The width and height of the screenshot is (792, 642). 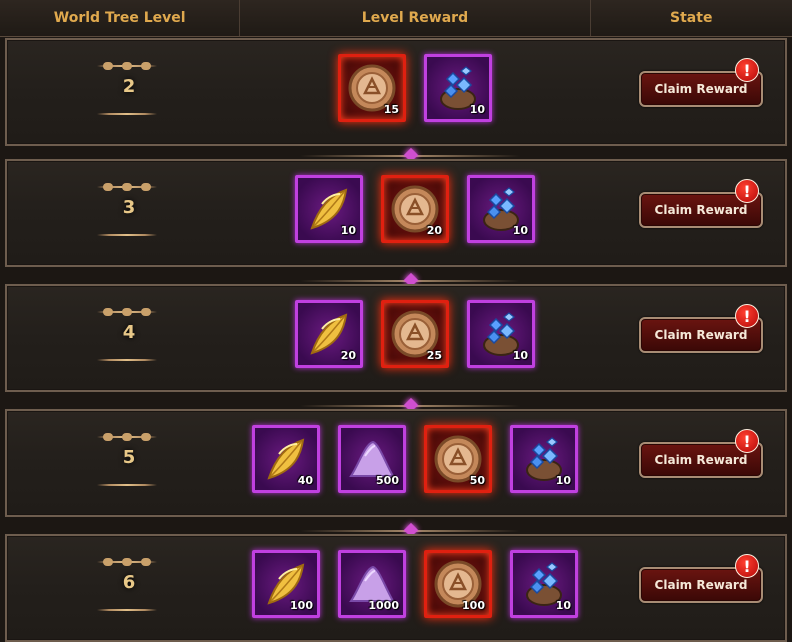 I want to click on table-header: World Tree Level Level Reward State, so click(x=396, y=18).